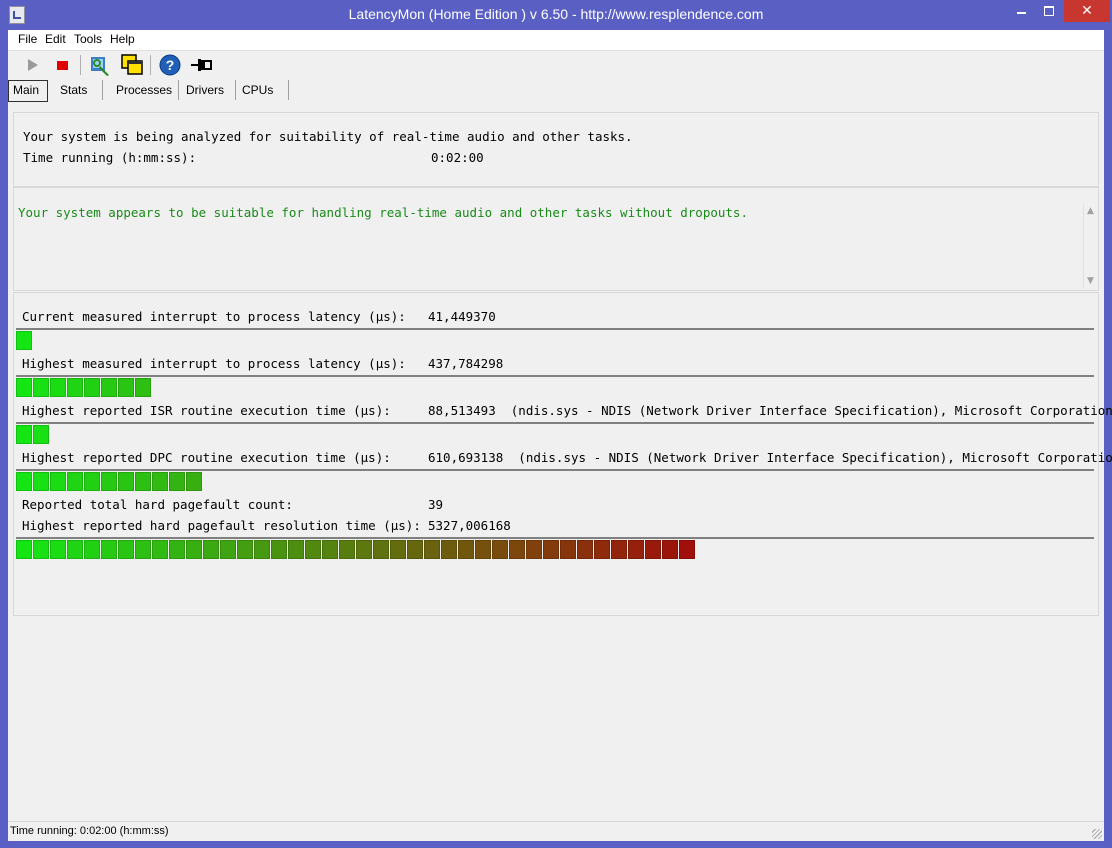 Image resolution: width=1112 pixels, height=848 pixels. I want to click on scroll-up-icon: ▲, so click(1090, 211).